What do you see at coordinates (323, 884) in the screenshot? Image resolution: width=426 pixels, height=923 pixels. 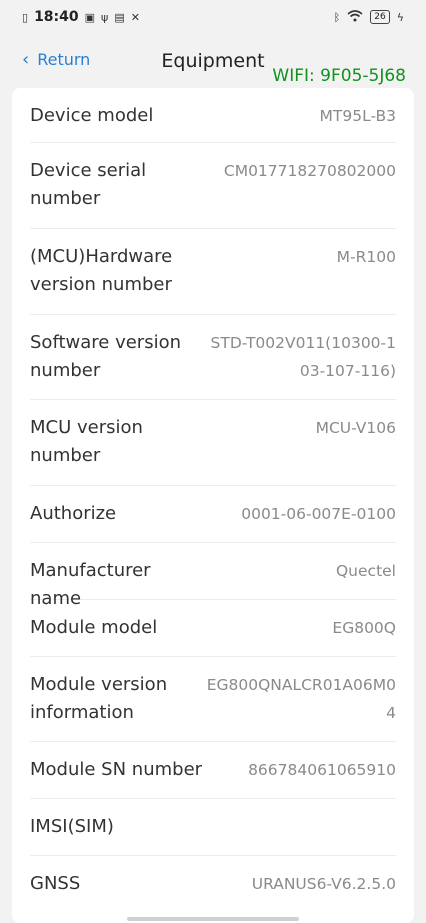 I see `info-row-value: URANUS6-V6.2.5.0` at bounding box center [323, 884].